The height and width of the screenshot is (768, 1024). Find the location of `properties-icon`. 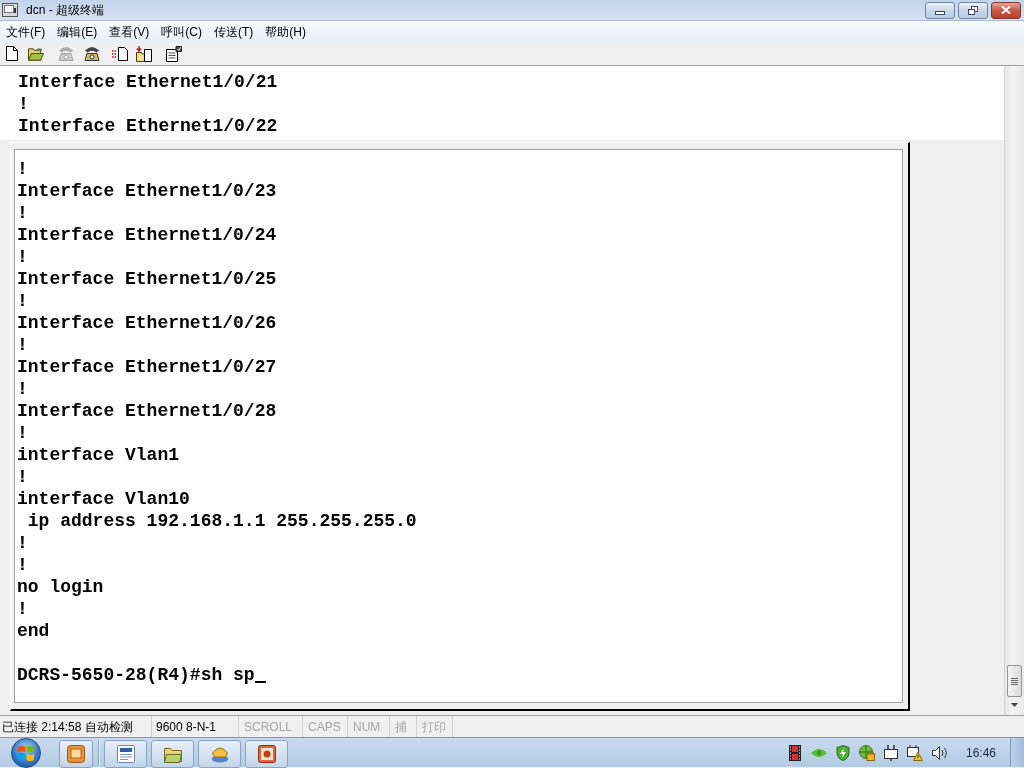

properties-icon is located at coordinates (174, 53).